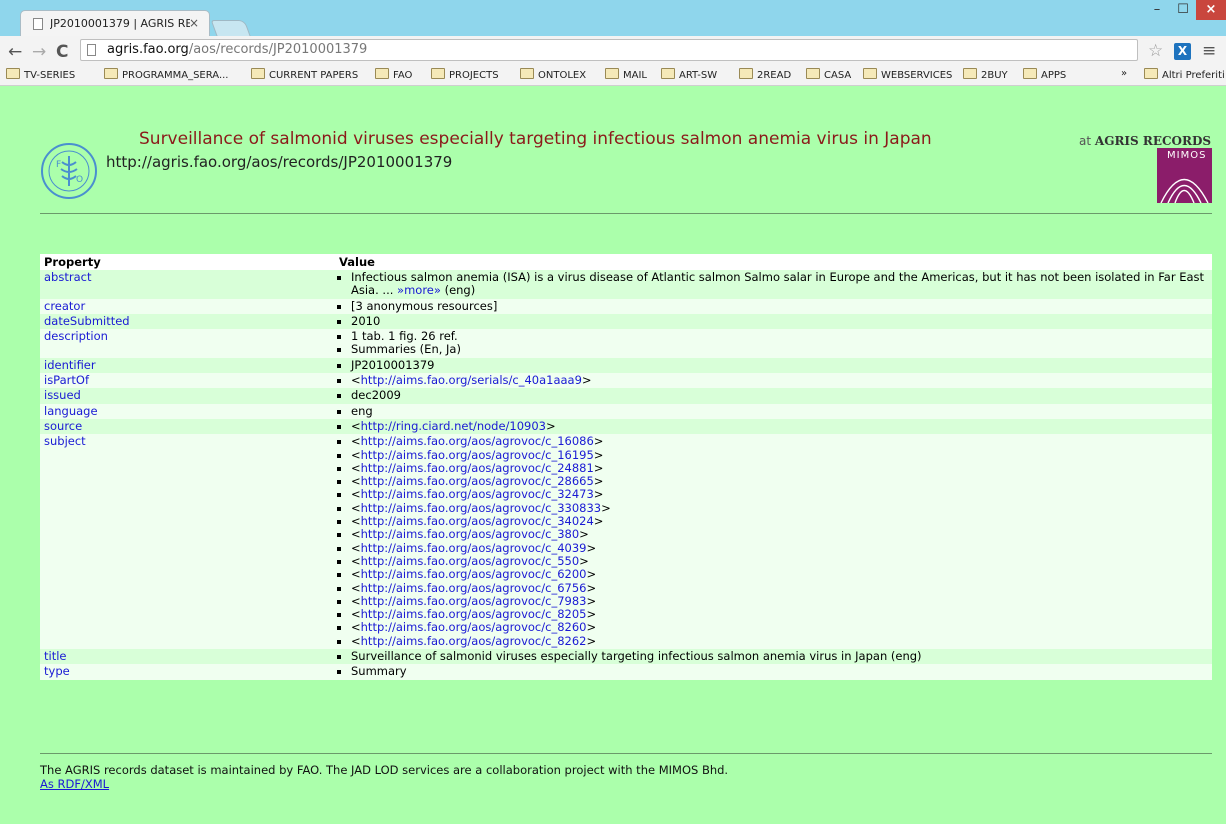 The image size is (1226, 824). Describe the element at coordinates (907, 74) in the screenshot. I see `bookmark-folder: WEBSERVICES` at that location.